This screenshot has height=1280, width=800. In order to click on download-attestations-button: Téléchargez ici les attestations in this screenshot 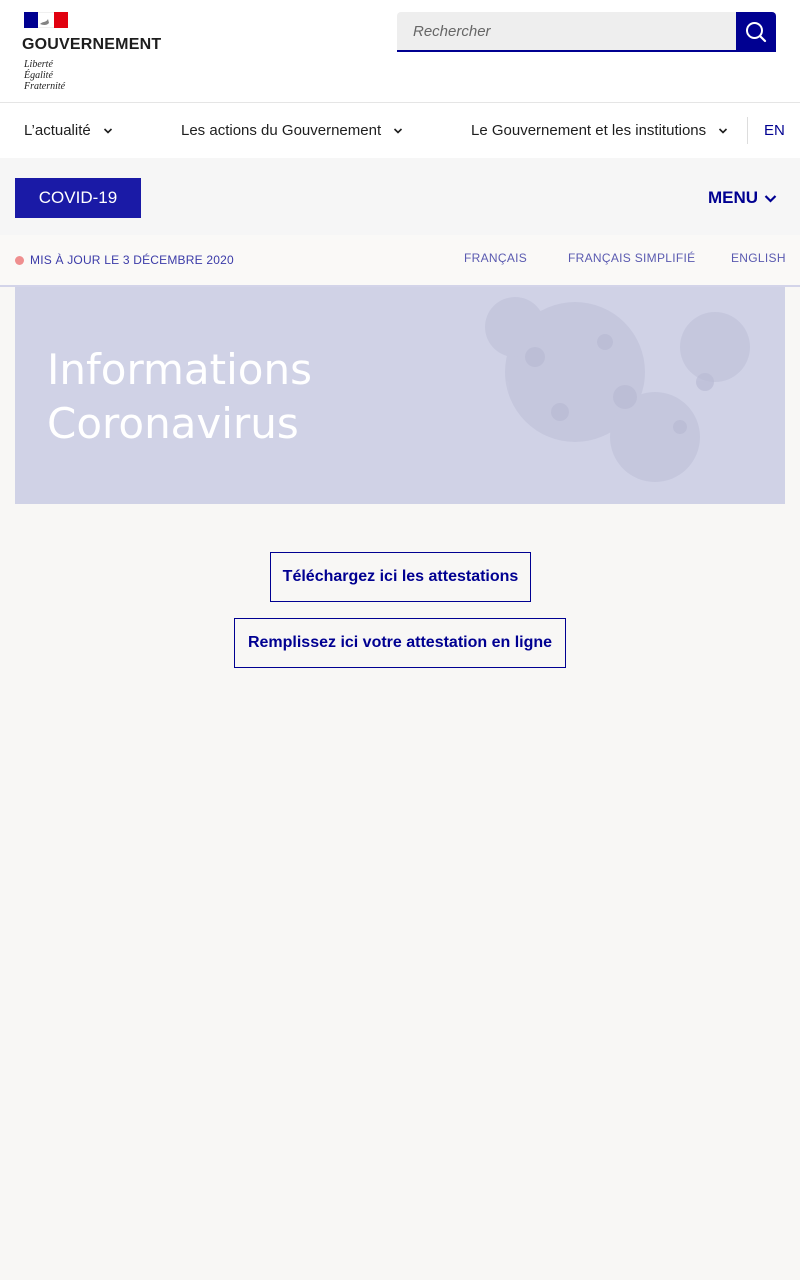, I will do `click(400, 577)`.